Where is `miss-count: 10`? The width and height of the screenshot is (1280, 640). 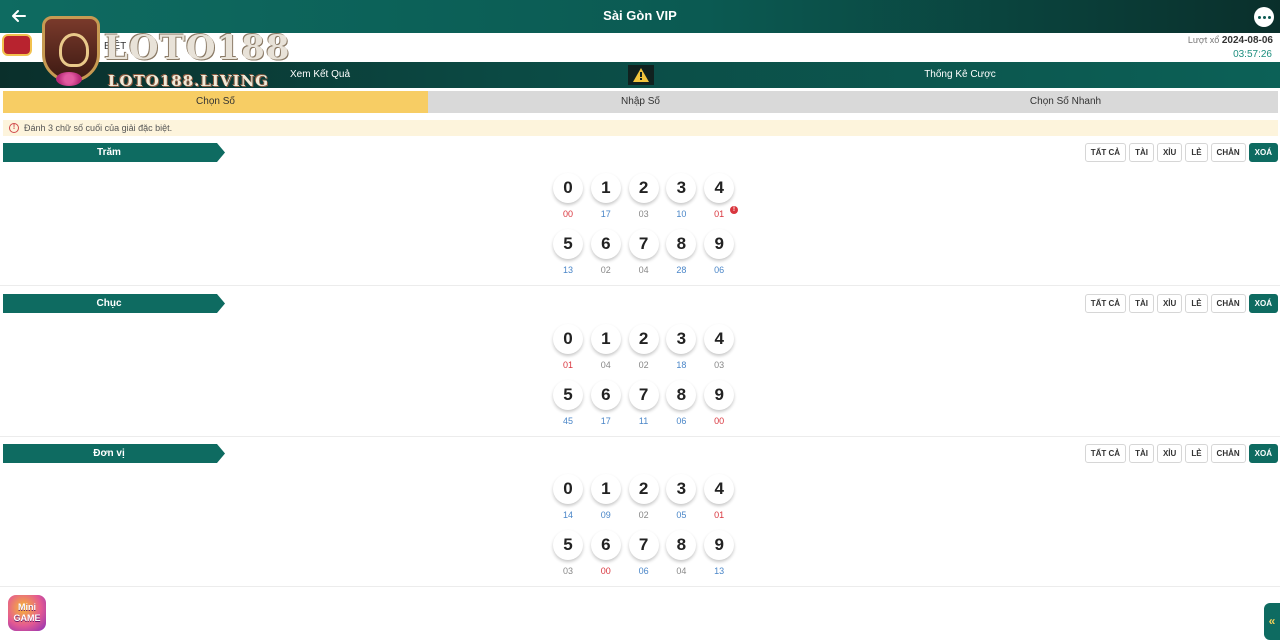
miss-count: 10 is located at coordinates (681, 214).